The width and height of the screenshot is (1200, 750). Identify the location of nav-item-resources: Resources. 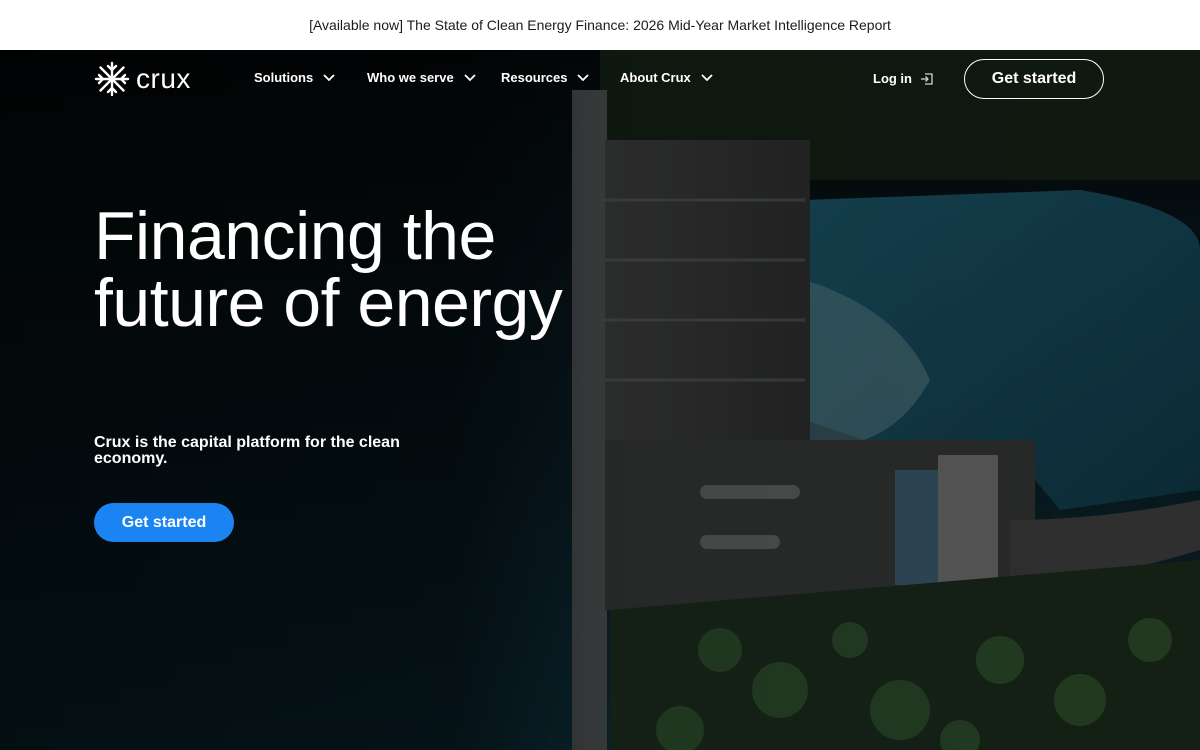
(545, 77).